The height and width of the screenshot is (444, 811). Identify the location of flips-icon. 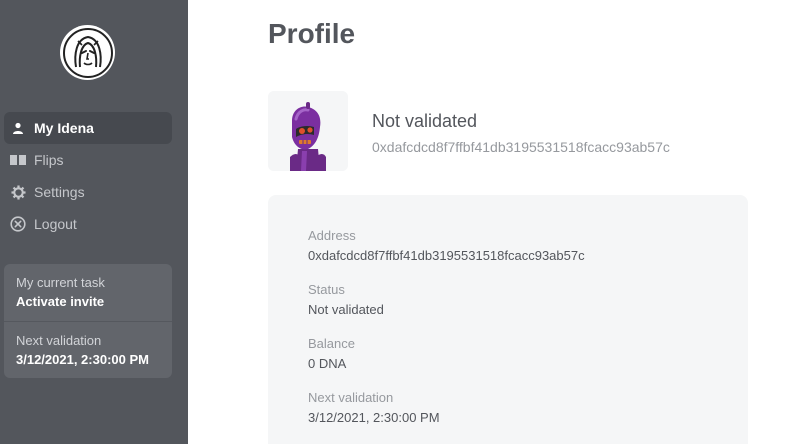
(18, 160).